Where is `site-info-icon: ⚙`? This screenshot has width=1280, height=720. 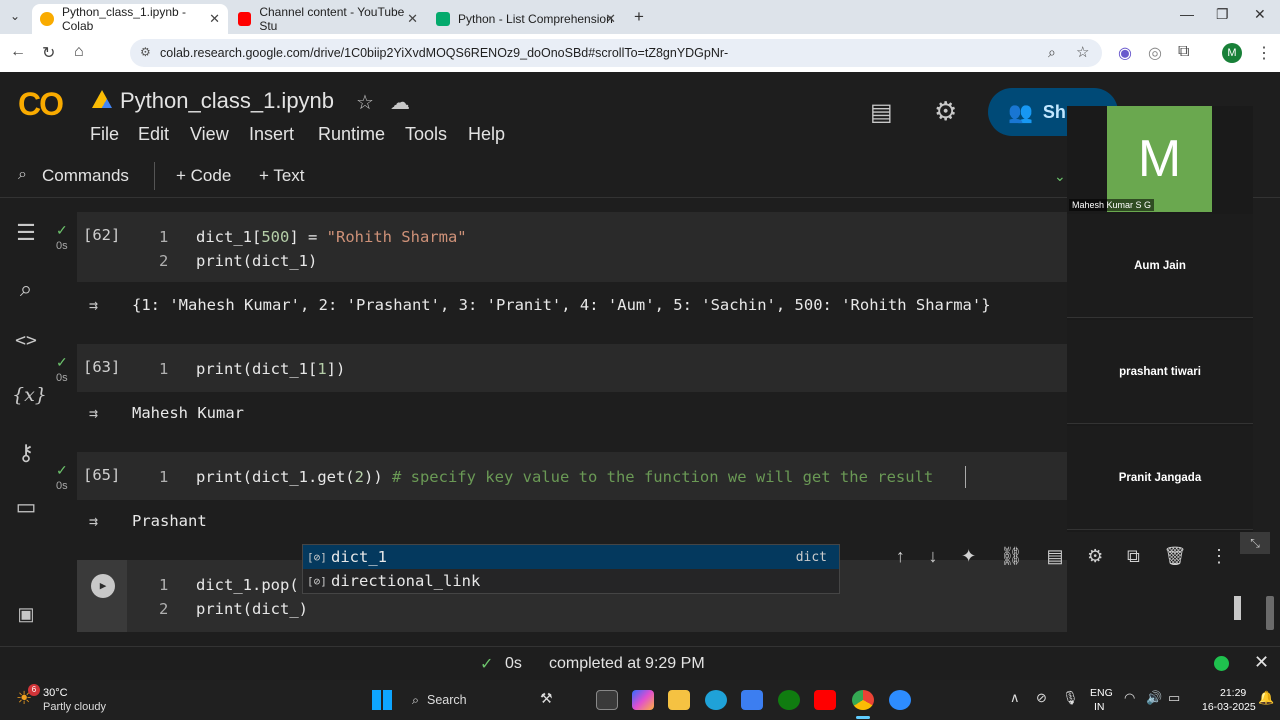
site-info-icon: ⚙ is located at coordinates (145, 52).